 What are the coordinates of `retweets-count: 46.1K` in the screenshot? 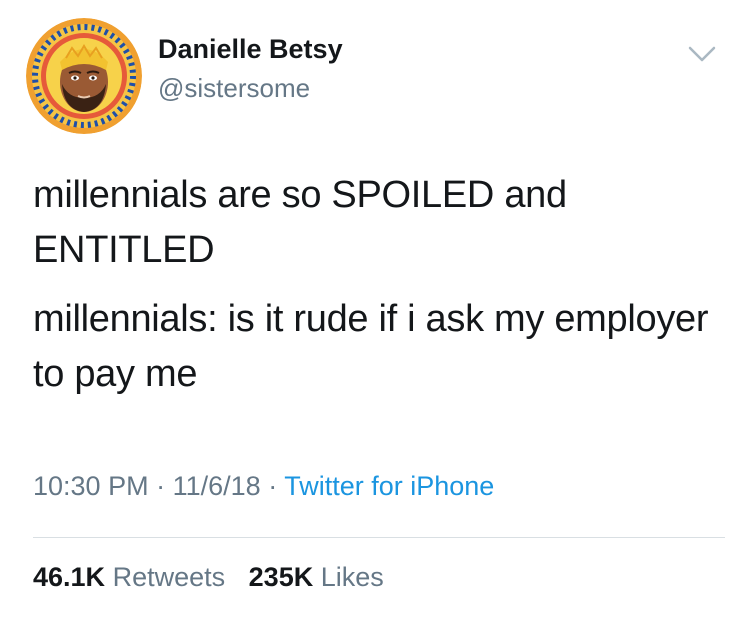 It's located at (69, 577).